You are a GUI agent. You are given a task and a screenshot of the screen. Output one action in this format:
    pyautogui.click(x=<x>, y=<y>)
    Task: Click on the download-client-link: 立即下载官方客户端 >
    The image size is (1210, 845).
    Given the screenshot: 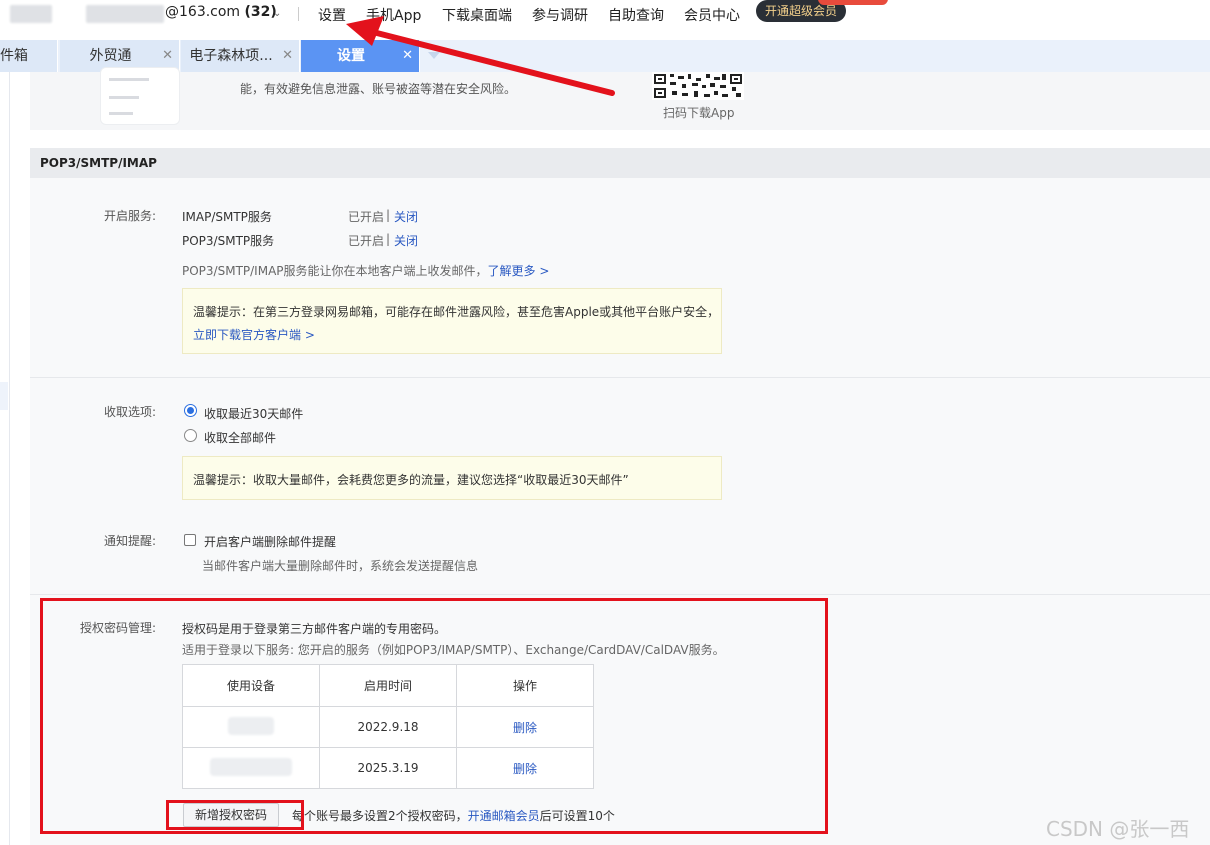 What is the action you would take?
    pyautogui.click(x=254, y=334)
    